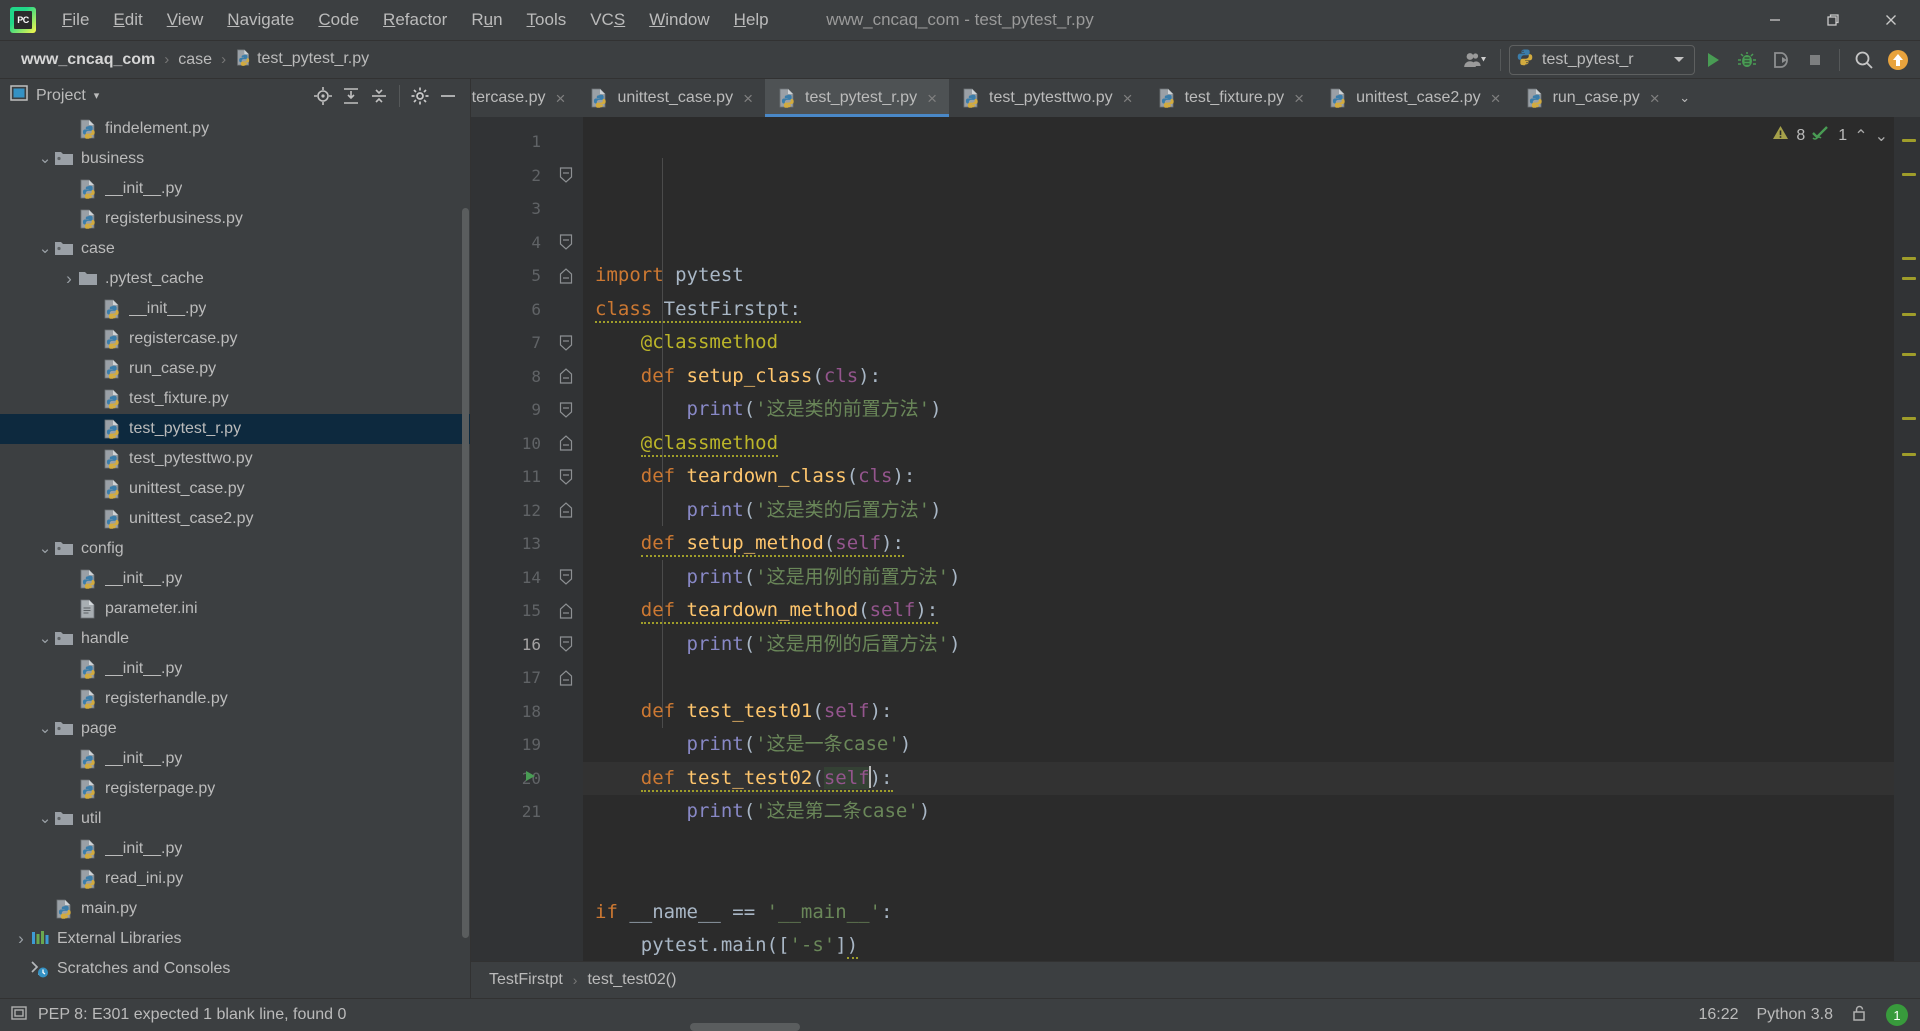 The width and height of the screenshot is (1920, 1031). What do you see at coordinates (235, 429) in the screenshot?
I see `tree-item-selected: test_pytest_r.py` at bounding box center [235, 429].